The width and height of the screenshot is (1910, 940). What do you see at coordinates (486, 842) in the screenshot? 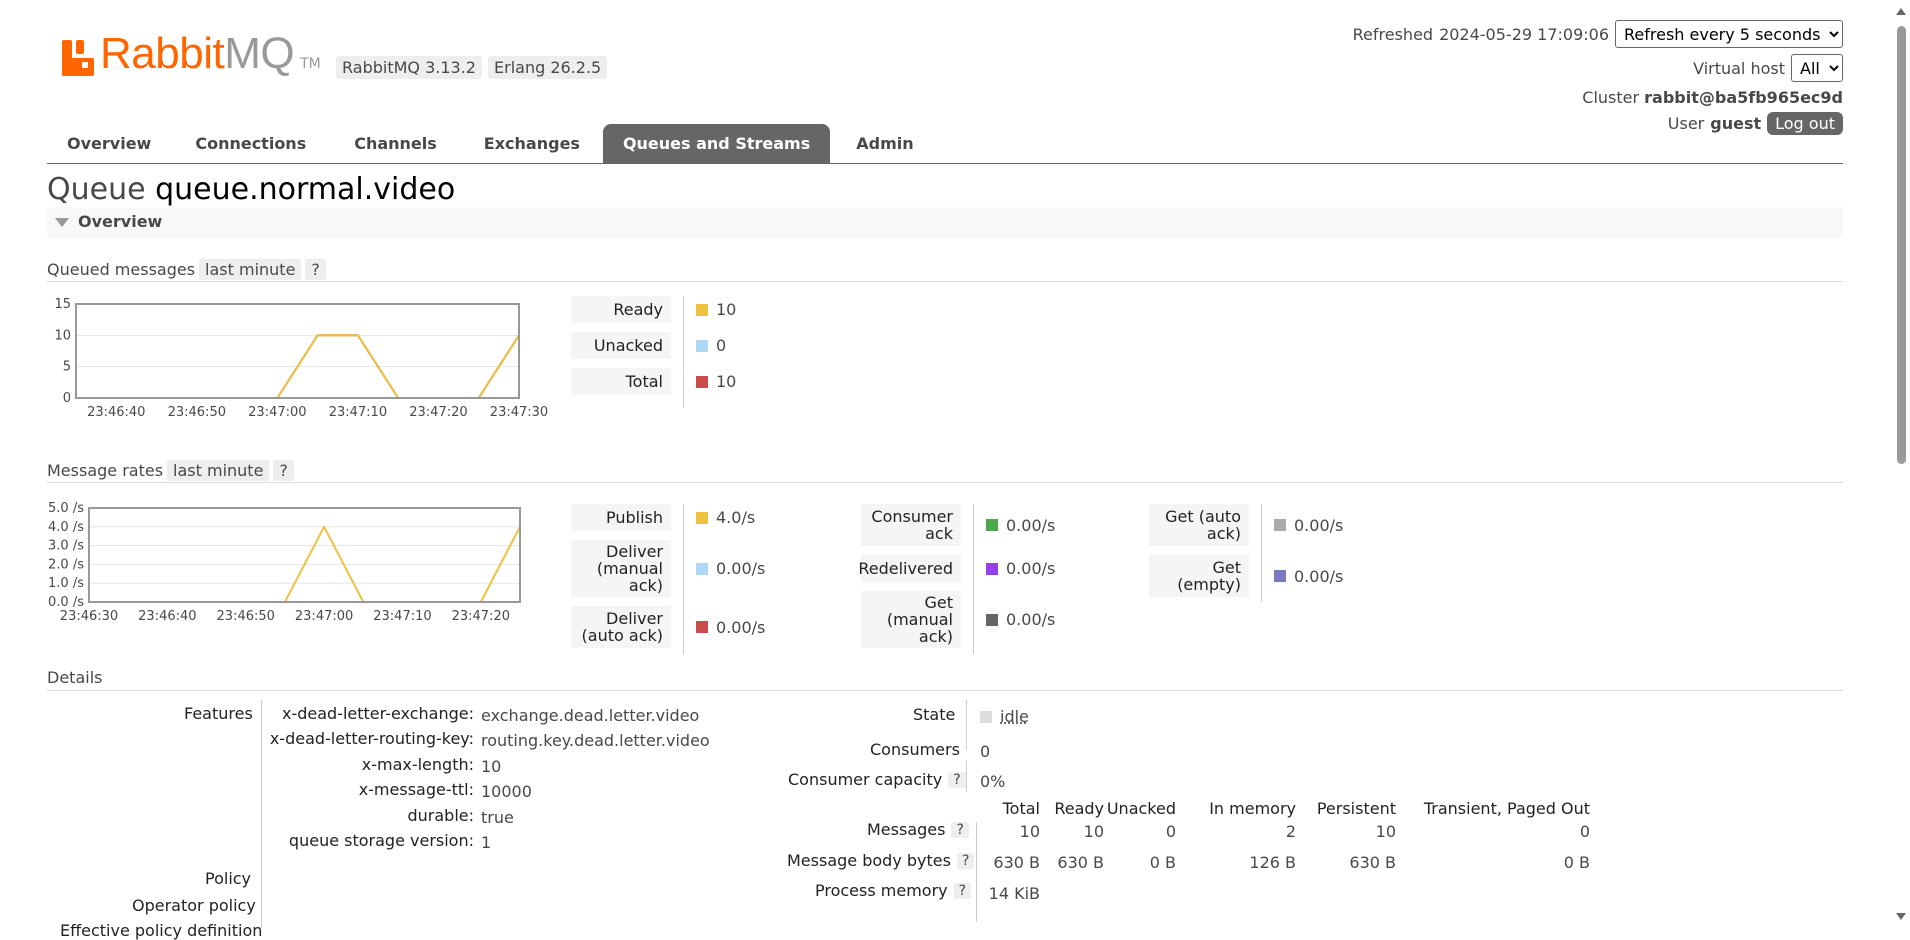
I see `feature-value: 1` at bounding box center [486, 842].